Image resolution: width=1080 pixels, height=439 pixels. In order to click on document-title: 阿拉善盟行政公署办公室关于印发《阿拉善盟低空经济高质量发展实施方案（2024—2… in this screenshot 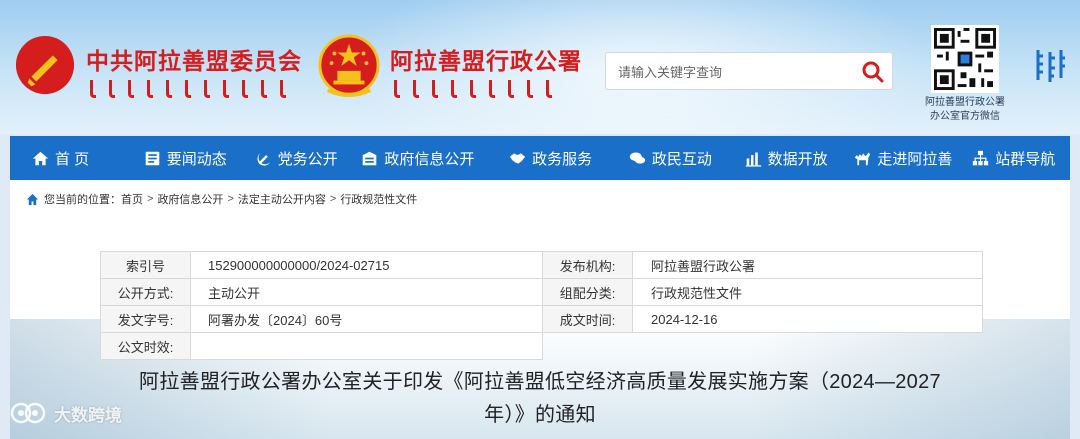, I will do `click(540, 399)`.